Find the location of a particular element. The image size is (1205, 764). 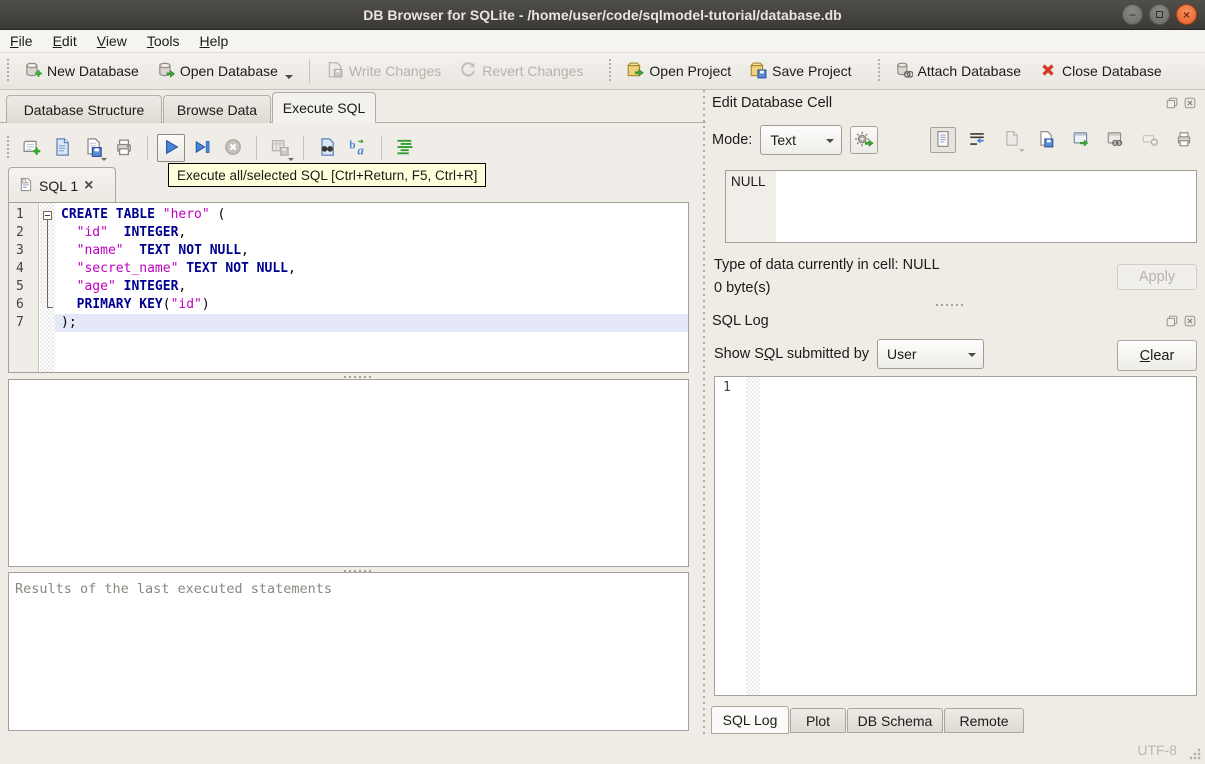

tab-db-schema: DB Schema is located at coordinates (895, 720).